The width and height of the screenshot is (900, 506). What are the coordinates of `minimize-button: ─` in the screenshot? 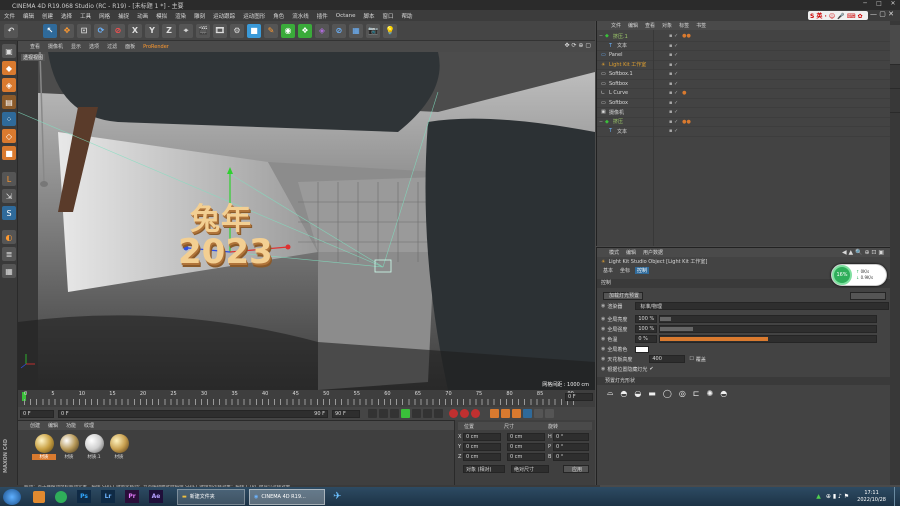 It's located at (865, 5).